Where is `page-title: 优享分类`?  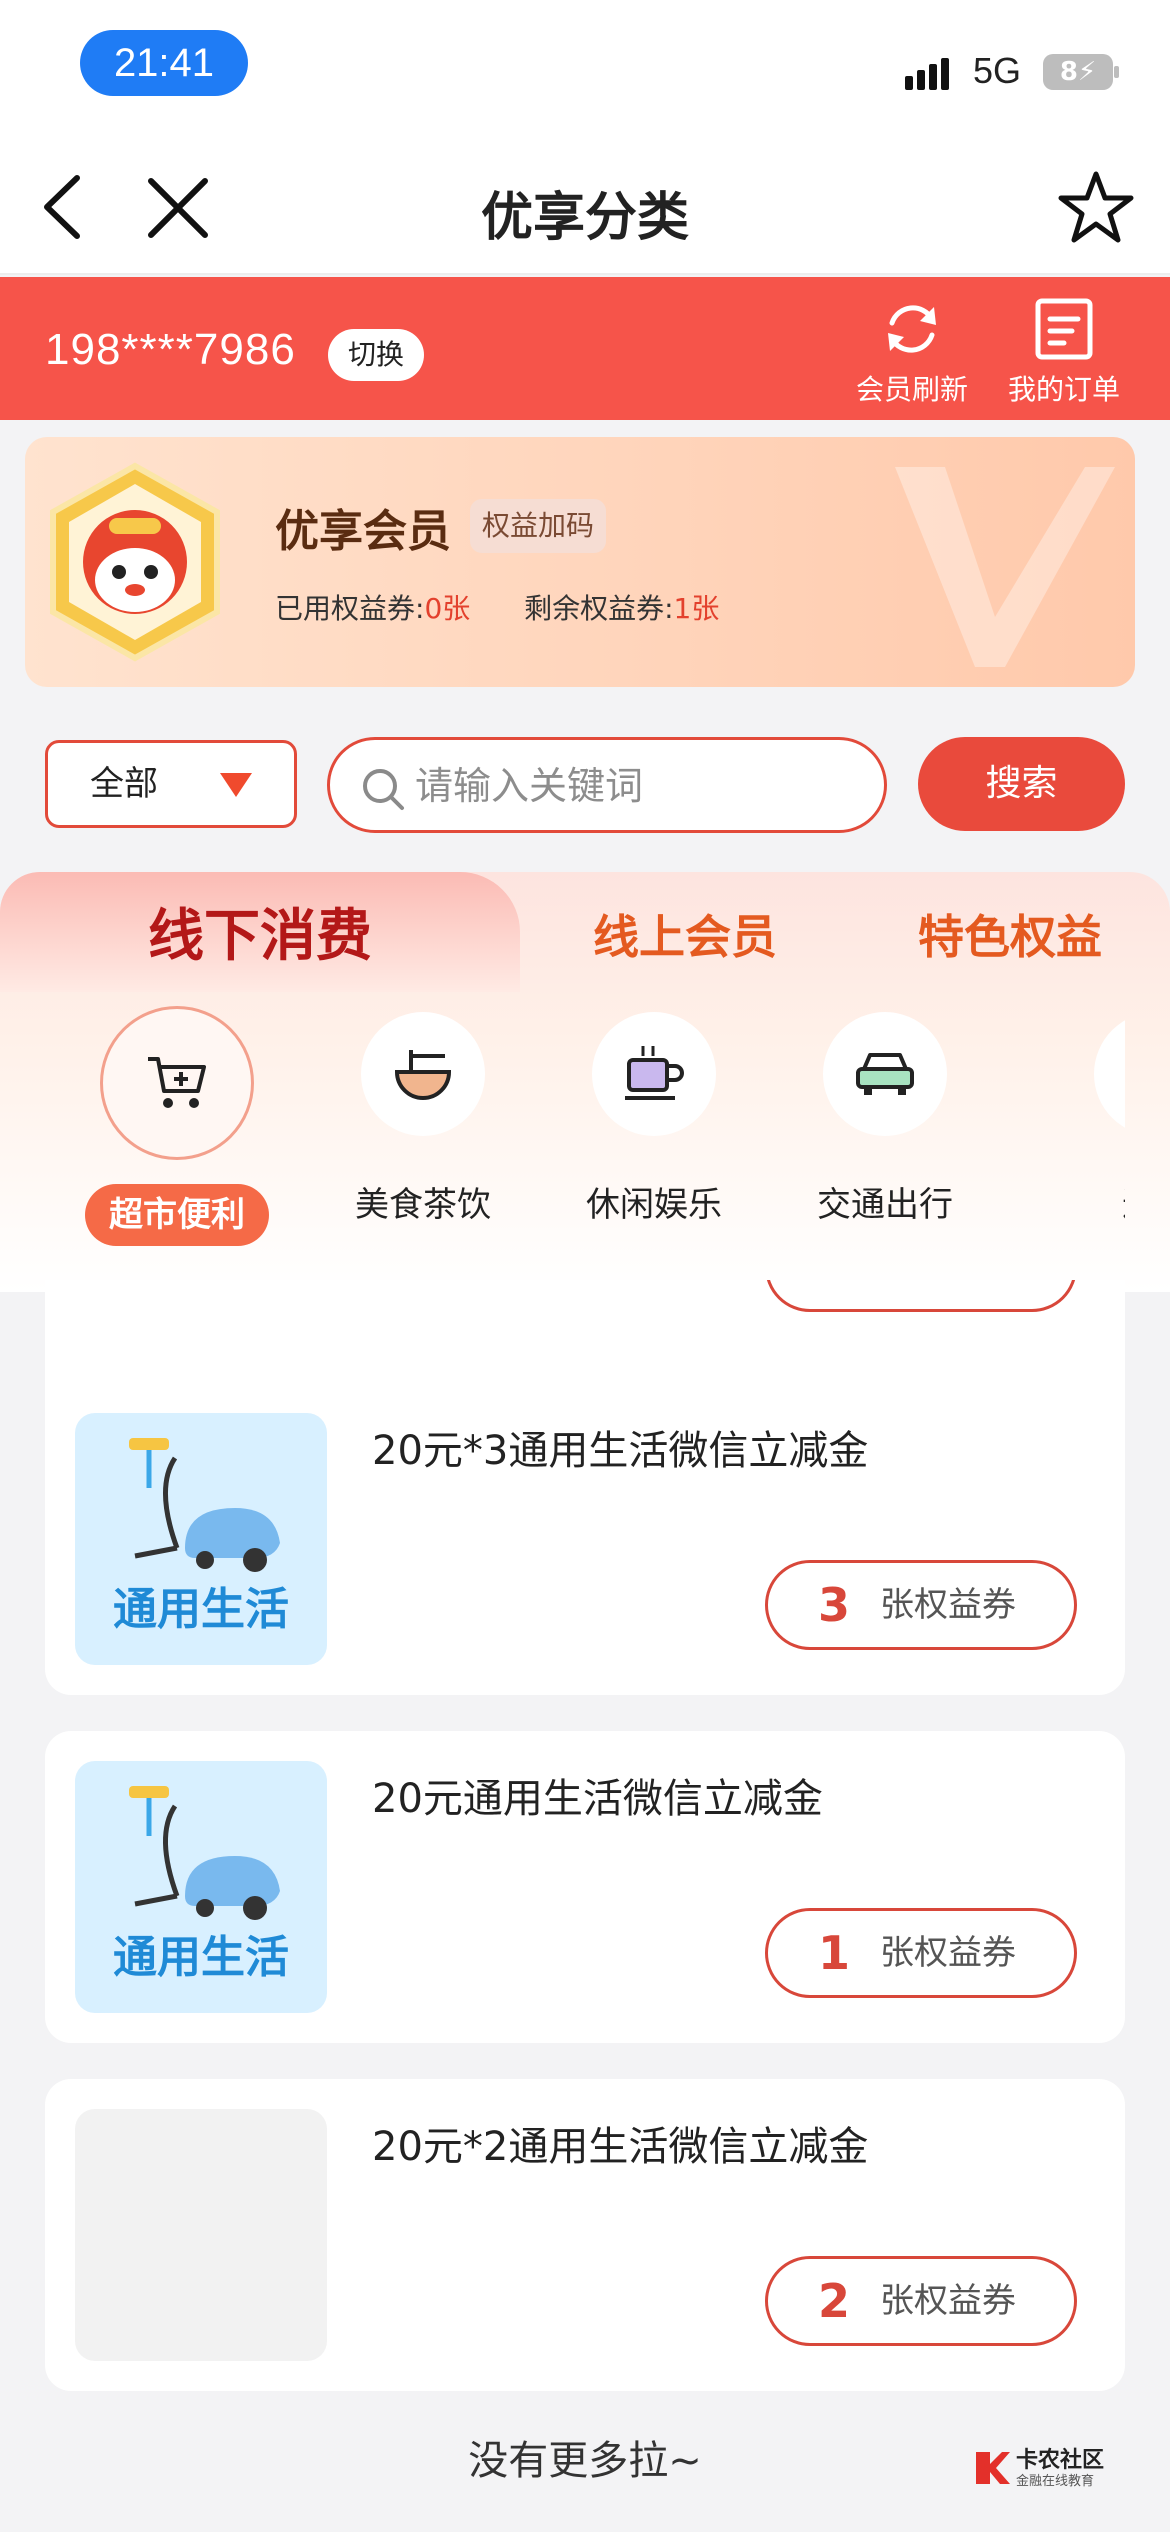
page-title: 优享分类 is located at coordinates (584, 218).